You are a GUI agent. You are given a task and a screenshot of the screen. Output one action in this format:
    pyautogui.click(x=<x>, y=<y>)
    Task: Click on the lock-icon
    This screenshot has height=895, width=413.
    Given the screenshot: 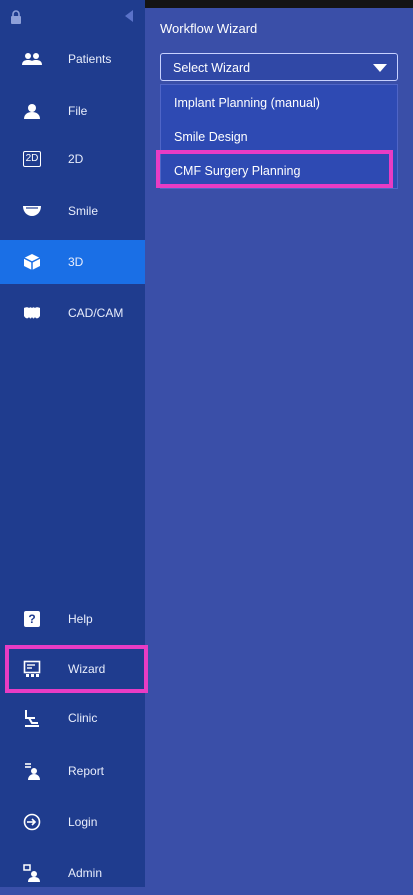 What is the action you would take?
    pyautogui.click(x=16, y=17)
    